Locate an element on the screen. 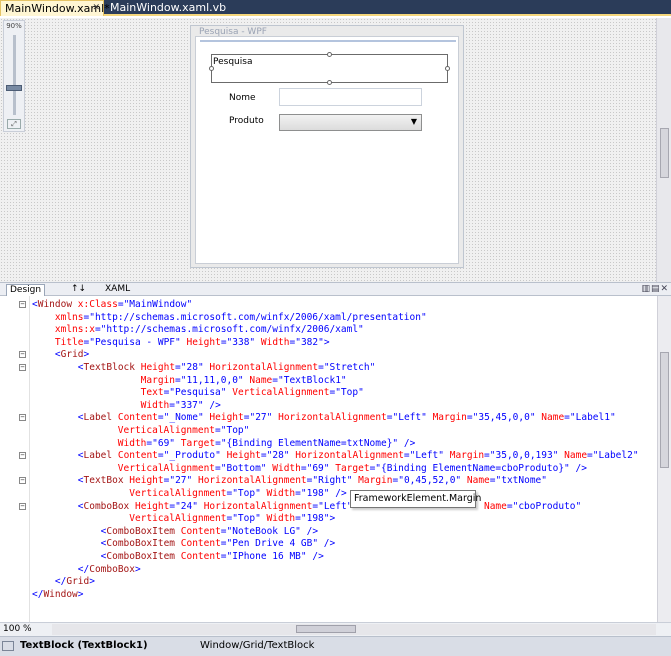 The image size is (671, 656). zoom-slider-thumb is located at coordinates (14, 88).